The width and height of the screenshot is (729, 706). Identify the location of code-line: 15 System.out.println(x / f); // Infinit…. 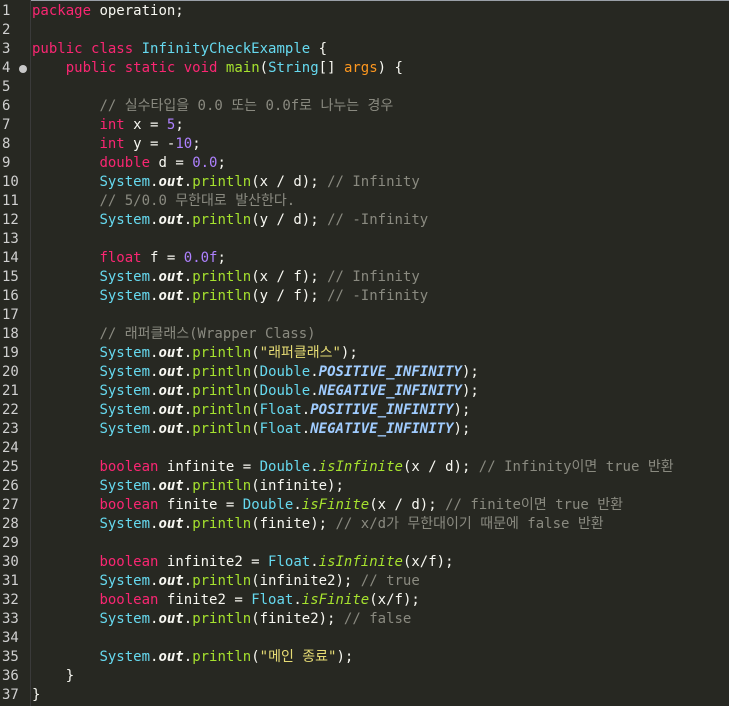
(364, 277).